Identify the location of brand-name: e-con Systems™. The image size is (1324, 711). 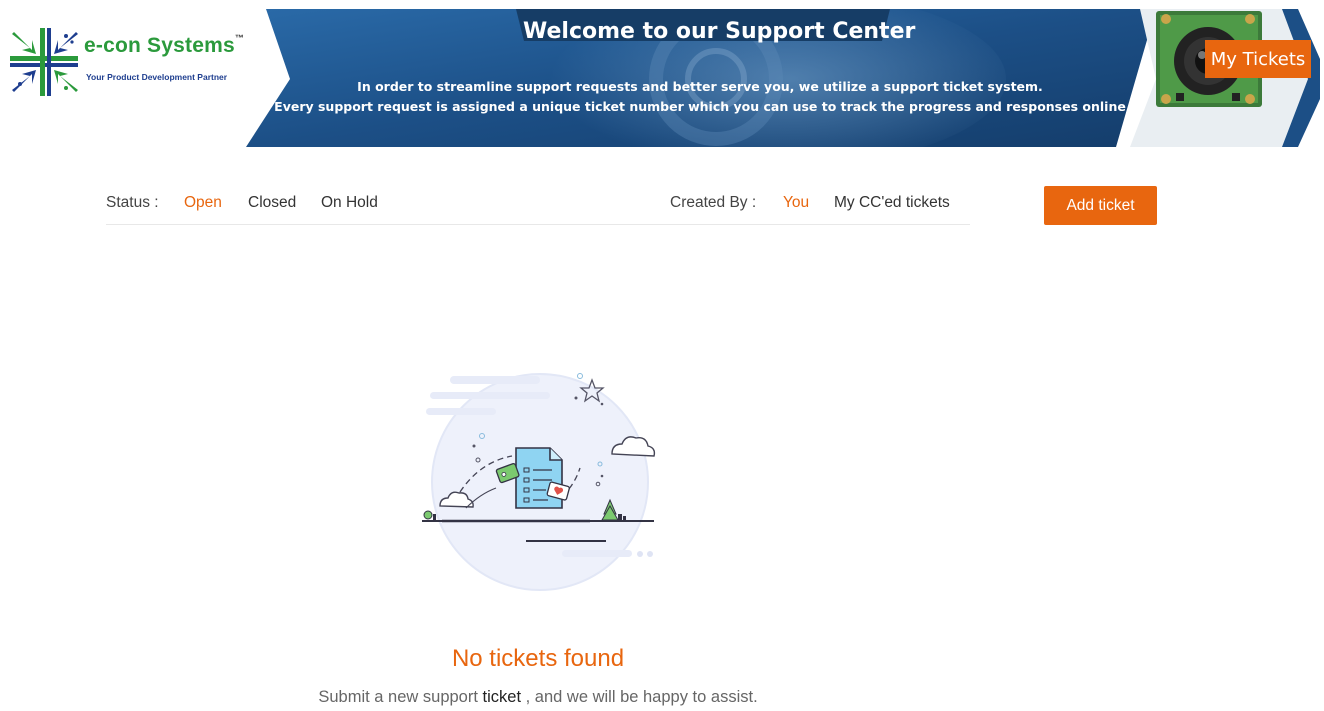
(164, 45).